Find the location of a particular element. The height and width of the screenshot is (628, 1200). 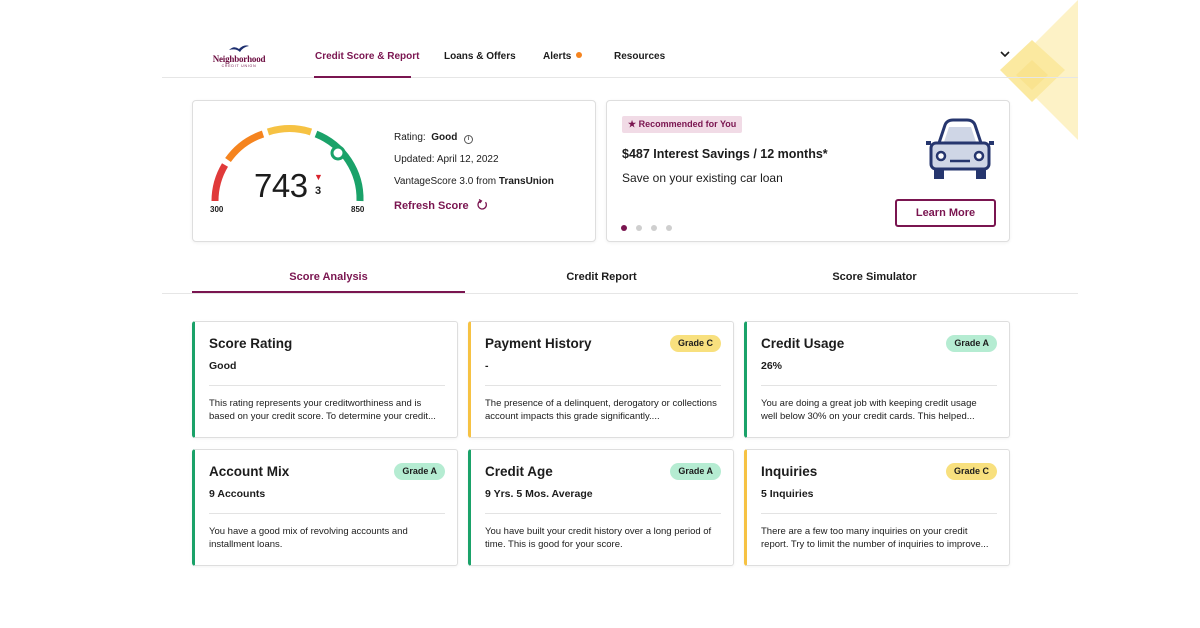

brand-tagline: CREDIT UNION is located at coordinates (239, 66).